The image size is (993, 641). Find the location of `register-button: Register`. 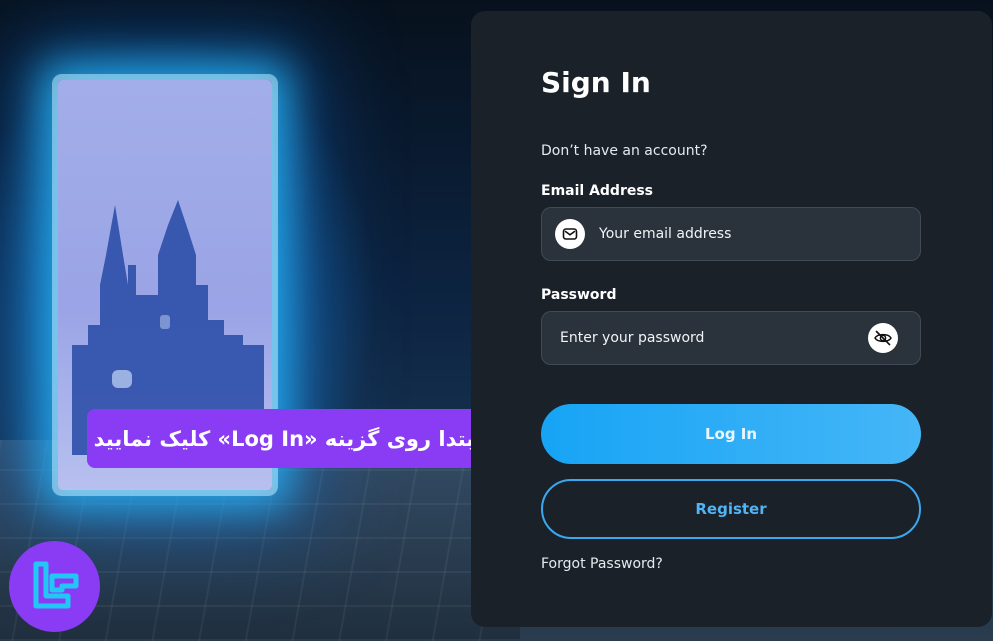

register-button: Register is located at coordinates (731, 509).